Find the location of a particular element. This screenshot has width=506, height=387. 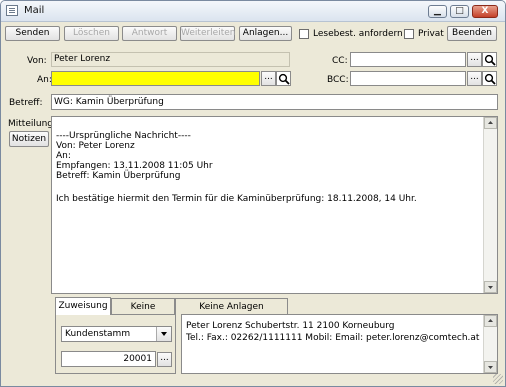

message-label: Mitteilung: is located at coordinates (32, 124).